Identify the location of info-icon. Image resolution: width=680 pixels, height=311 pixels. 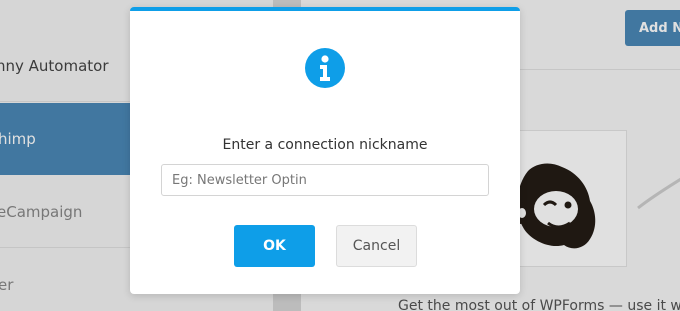
(325, 68).